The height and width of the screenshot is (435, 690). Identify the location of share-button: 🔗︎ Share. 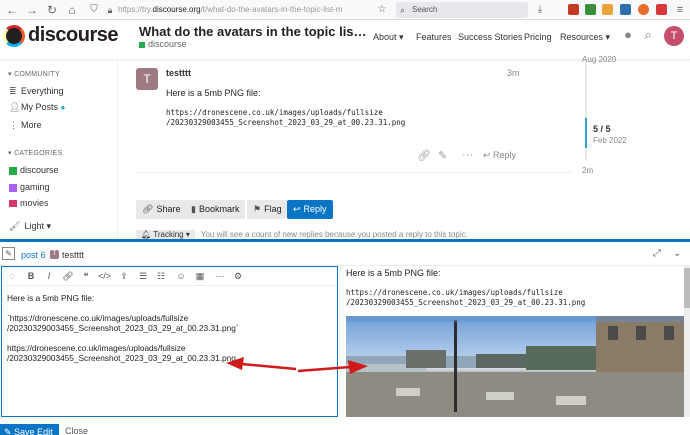
(161, 209).